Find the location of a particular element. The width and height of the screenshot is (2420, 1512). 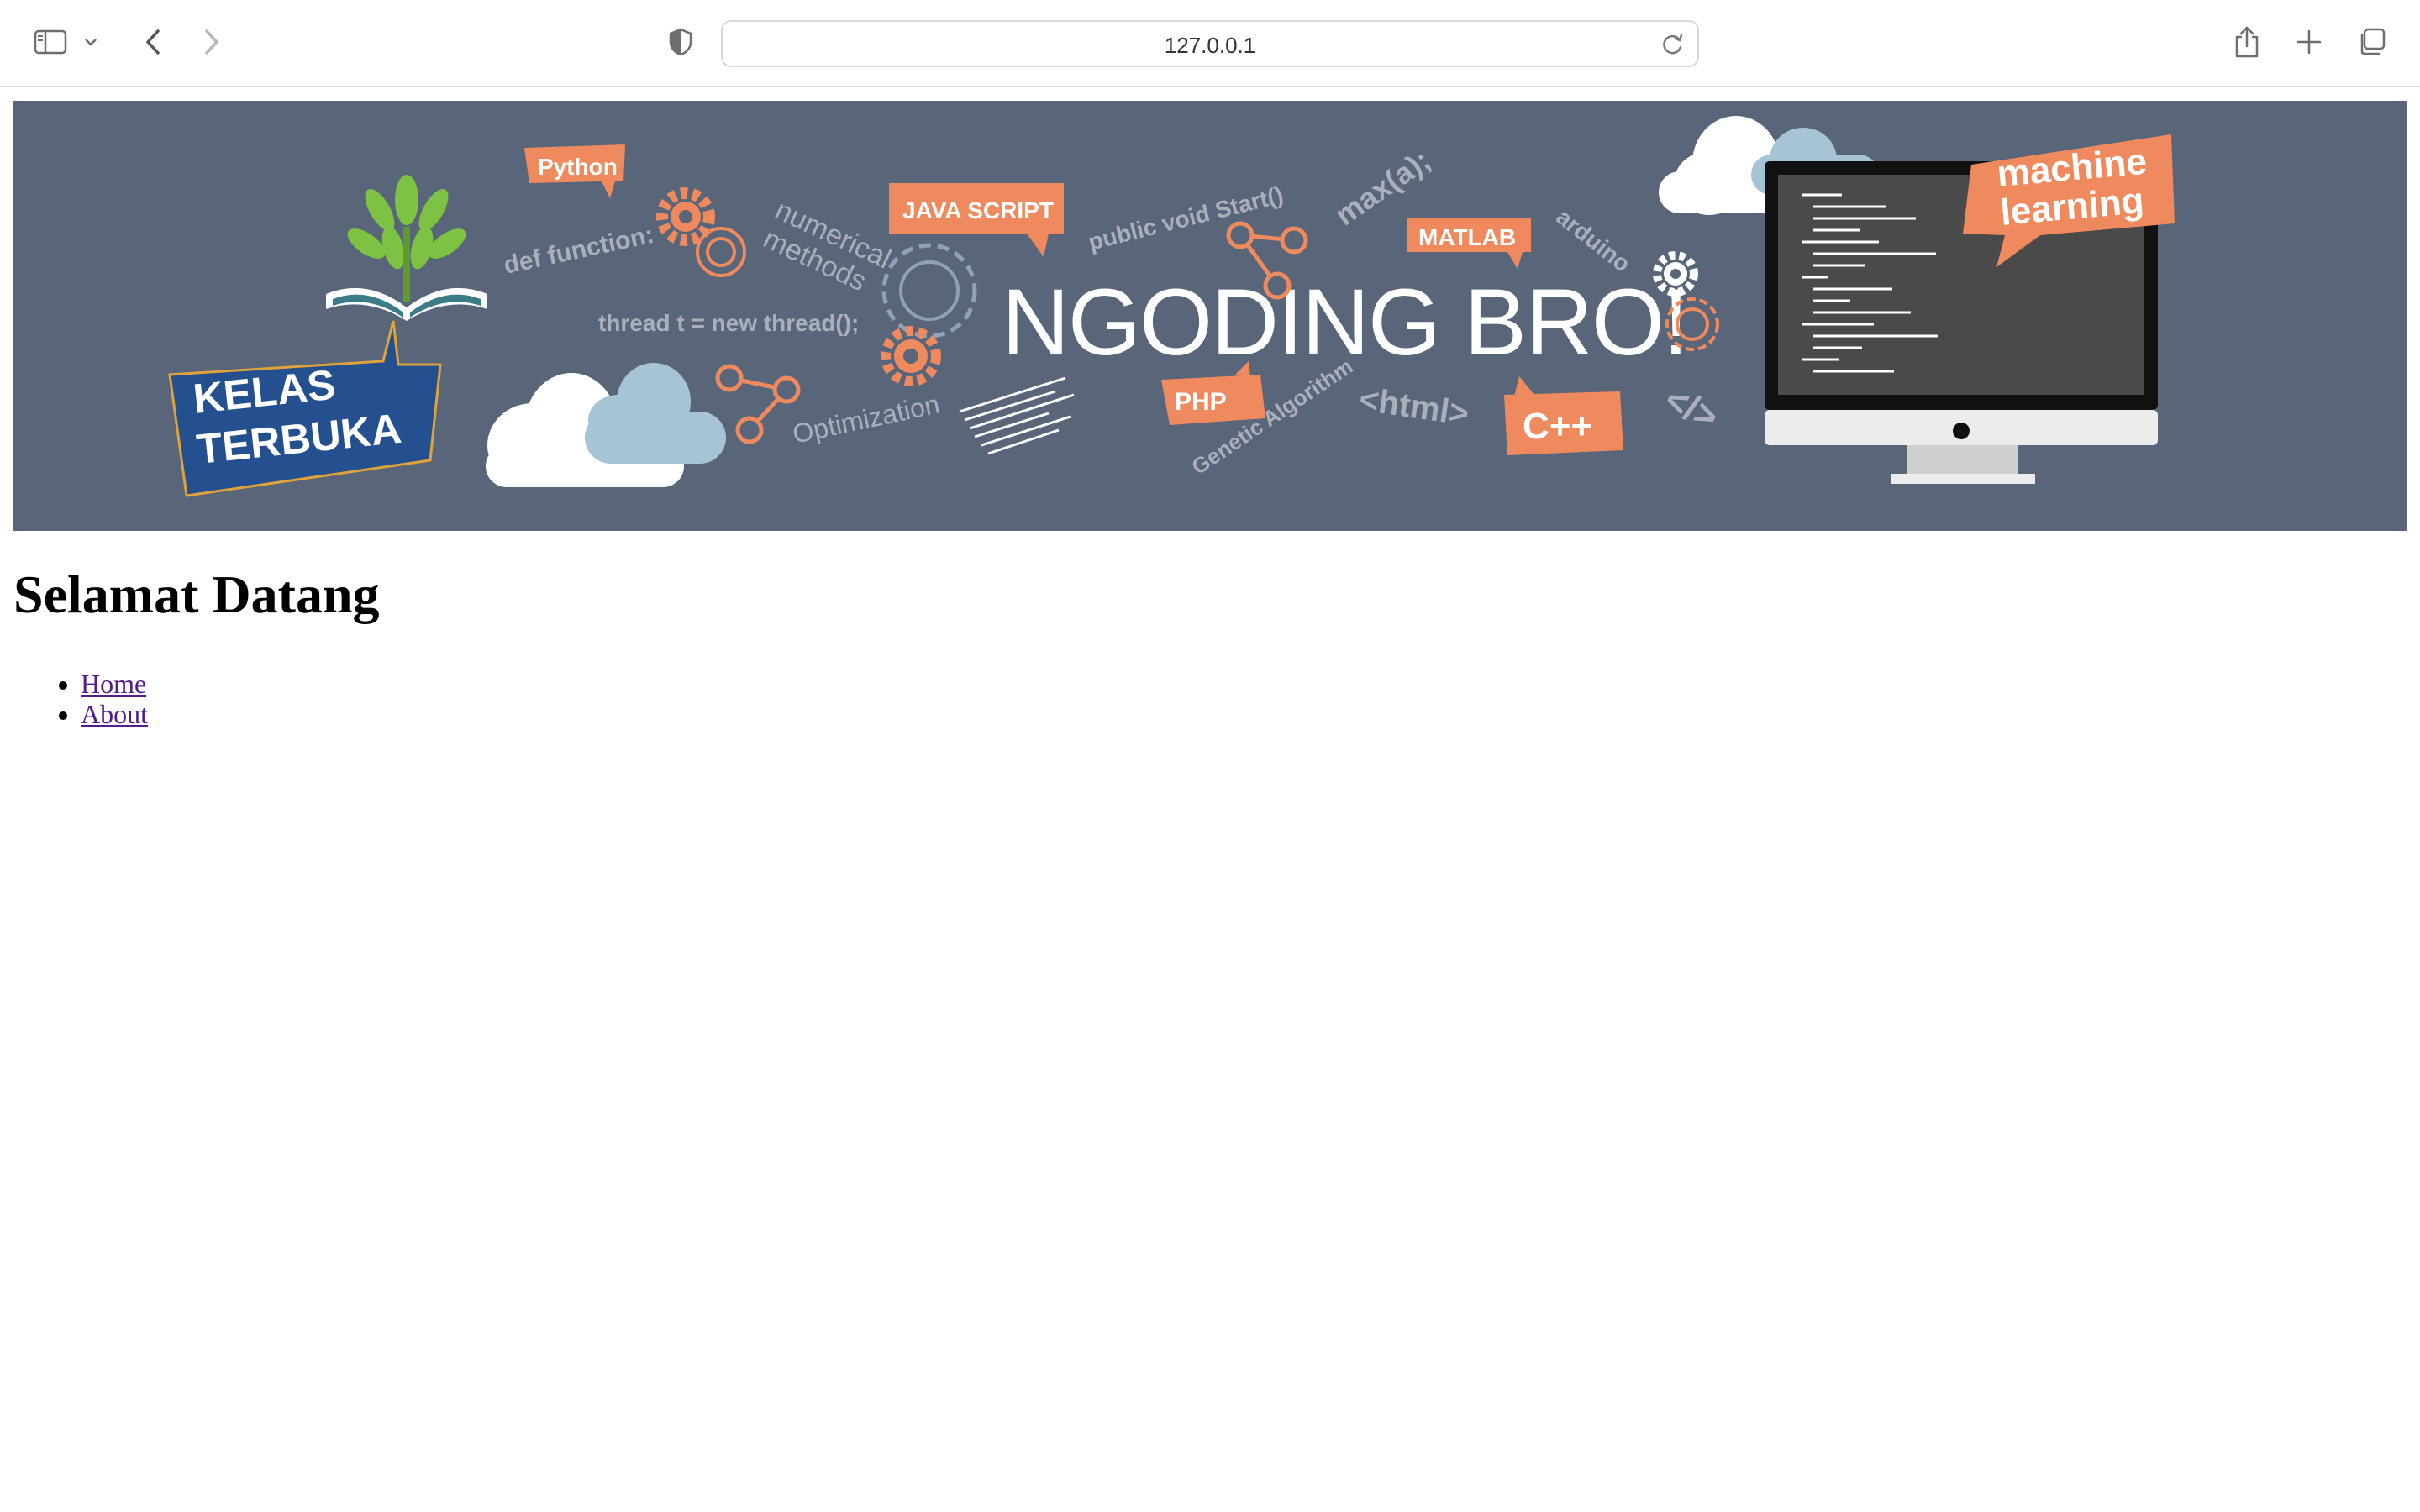

tab-group-menu-button is located at coordinates (90, 42).